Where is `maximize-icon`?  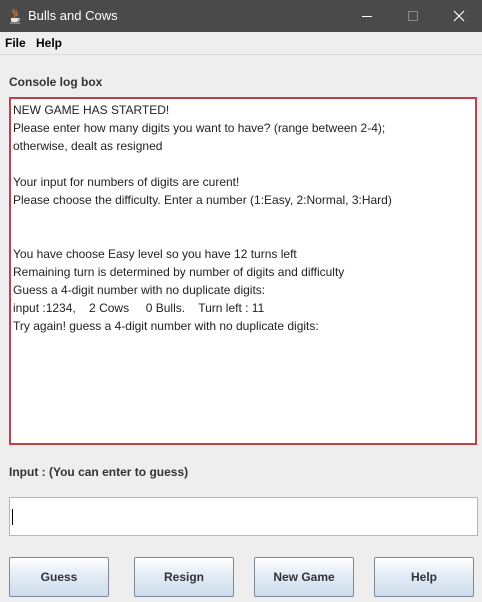
maximize-icon is located at coordinates (413, 16).